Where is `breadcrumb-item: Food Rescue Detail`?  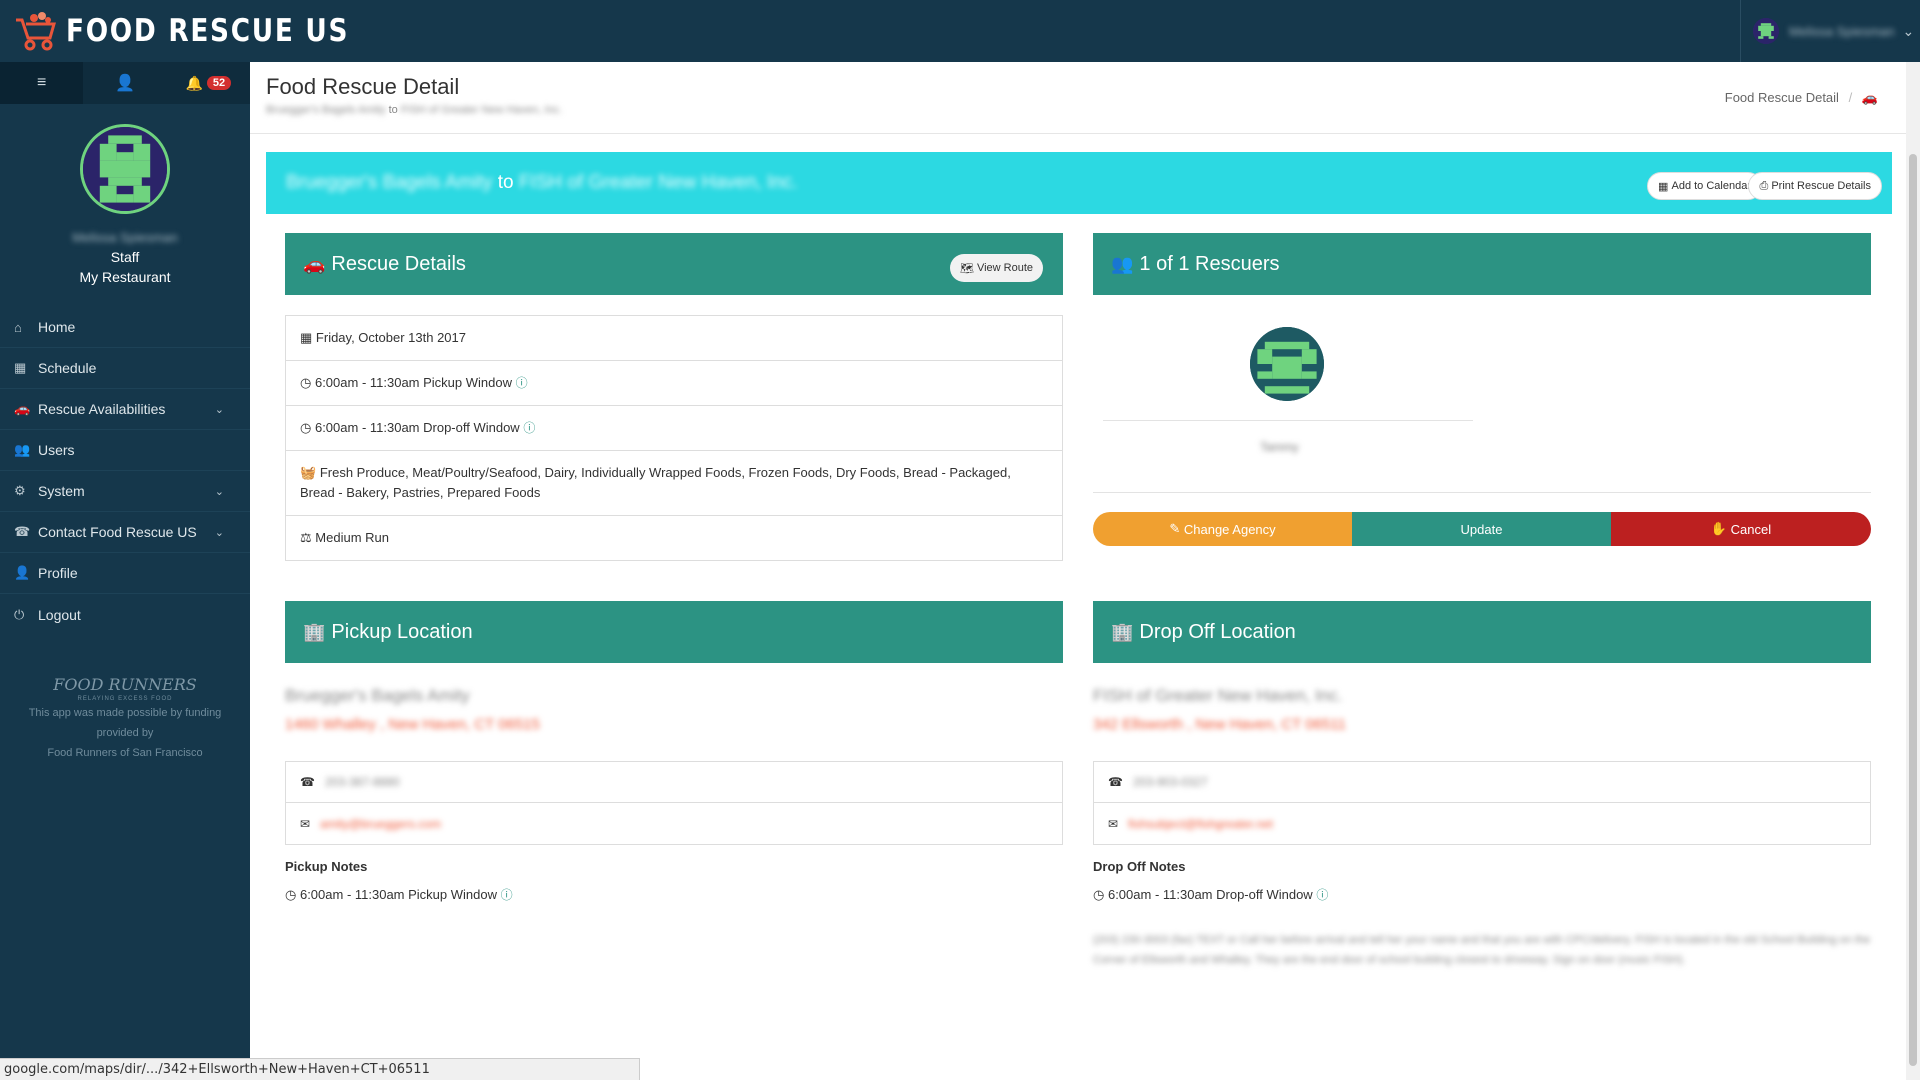
breadcrumb-item: Food Rescue Detail is located at coordinates (1782, 97).